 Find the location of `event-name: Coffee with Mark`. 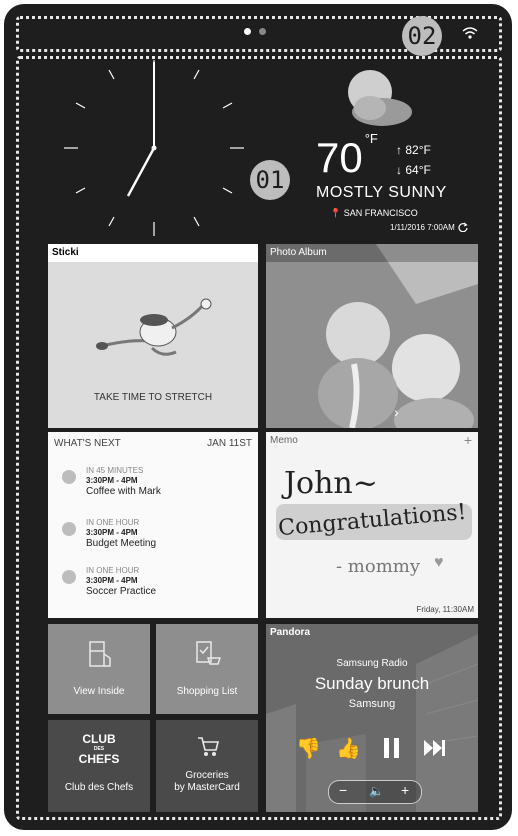

event-name: Coffee with Mark is located at coordinates (123, 491).